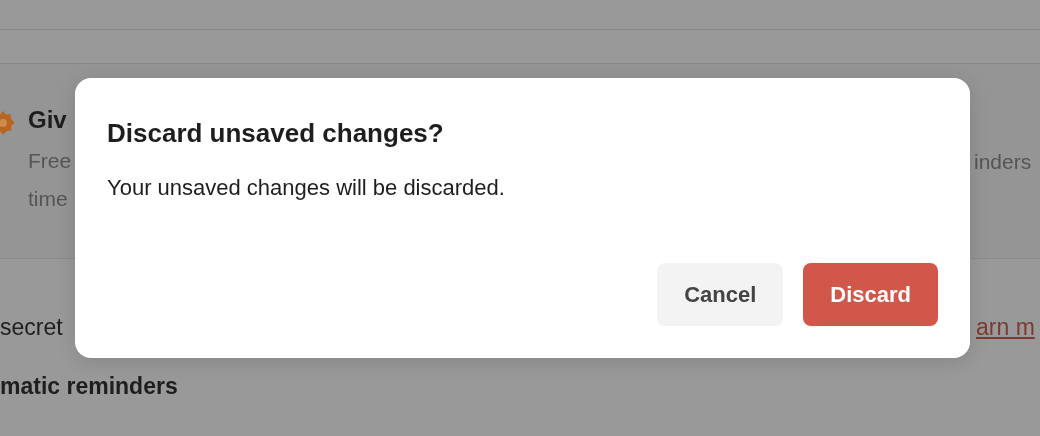 The image size is (1040, 436). Describe the element at coordinates (50, 161) in the screenshot. I see `card-description: Free` at that location.